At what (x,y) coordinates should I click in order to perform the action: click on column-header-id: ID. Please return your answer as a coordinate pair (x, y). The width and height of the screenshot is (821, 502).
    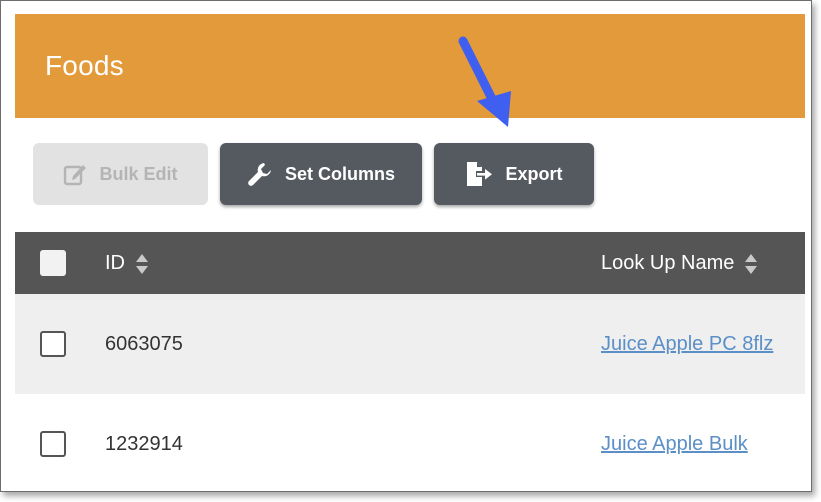
    Looking at the image, I should click on (127, 263).